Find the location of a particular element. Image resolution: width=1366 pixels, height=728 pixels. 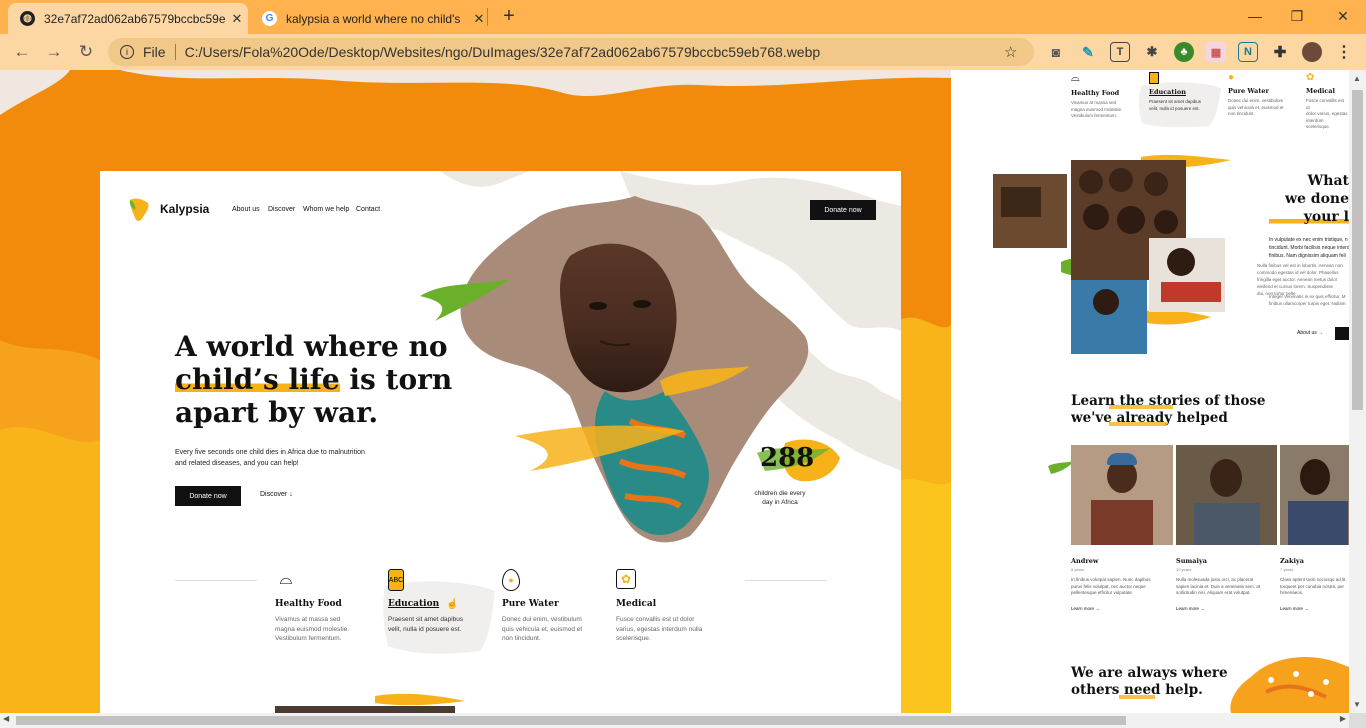

bug-icon: ✱ is located at coordinates (1152, 52).